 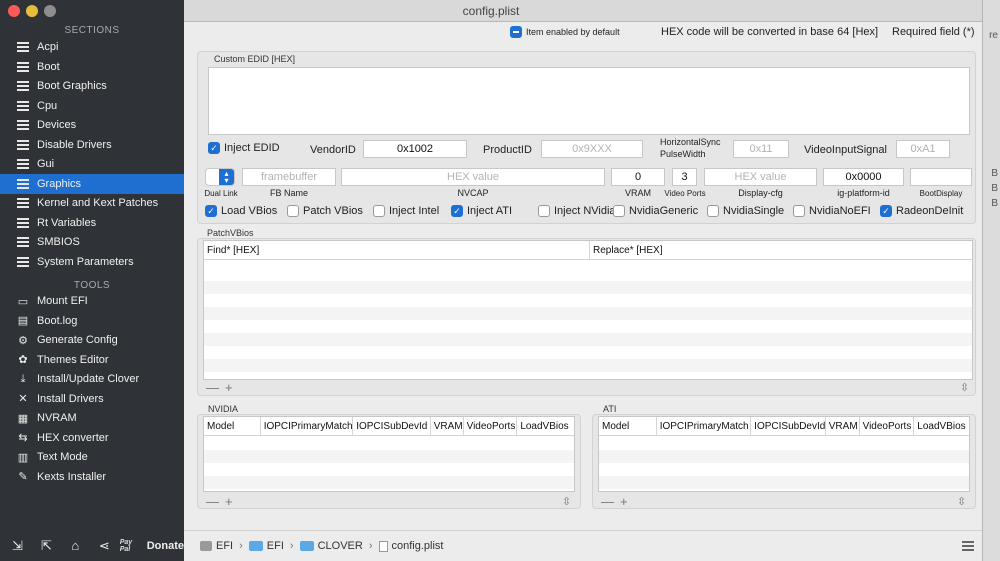 What do you see at coordinates (968, 546) in the screenshot?
I see `menu-icon` at bounding box center [968, 546].